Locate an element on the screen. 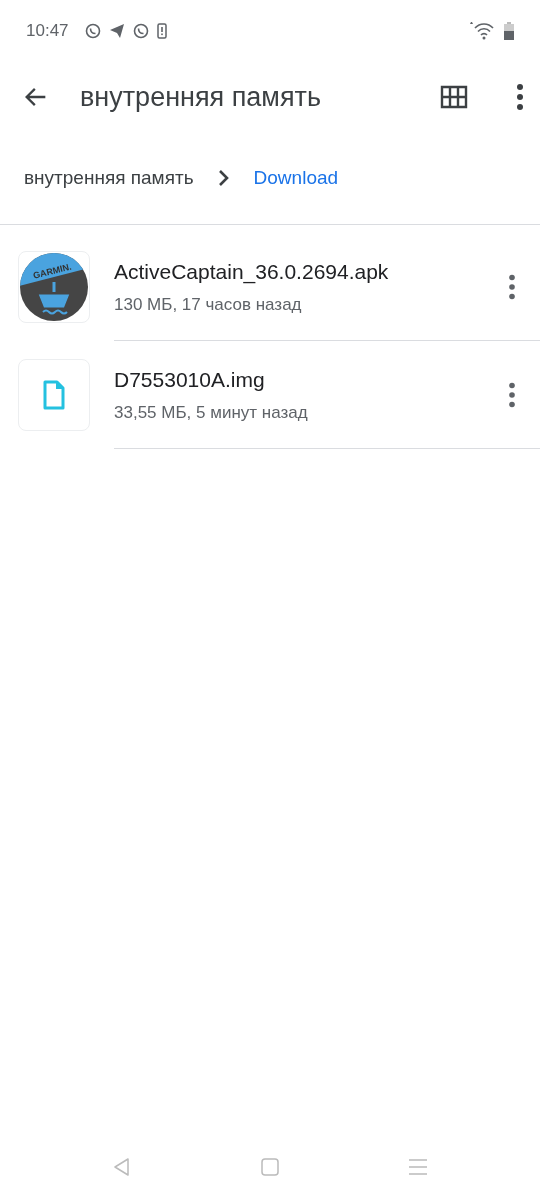 This screenshot has width=540, height=1200. app-logo-icon: GARMIN. is located at coordinates (54, 287).